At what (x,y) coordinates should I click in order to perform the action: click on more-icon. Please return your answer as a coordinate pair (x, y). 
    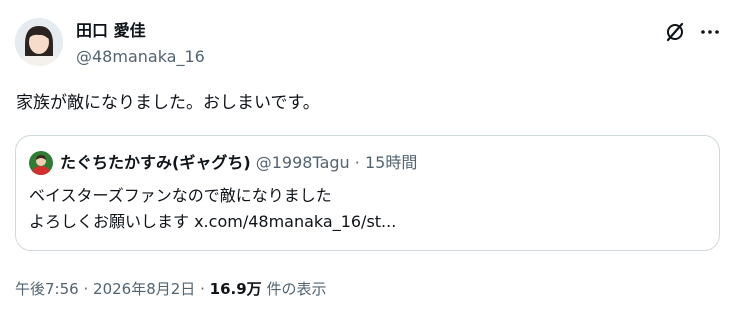
    Looking at the image, I should click on (710, 32).